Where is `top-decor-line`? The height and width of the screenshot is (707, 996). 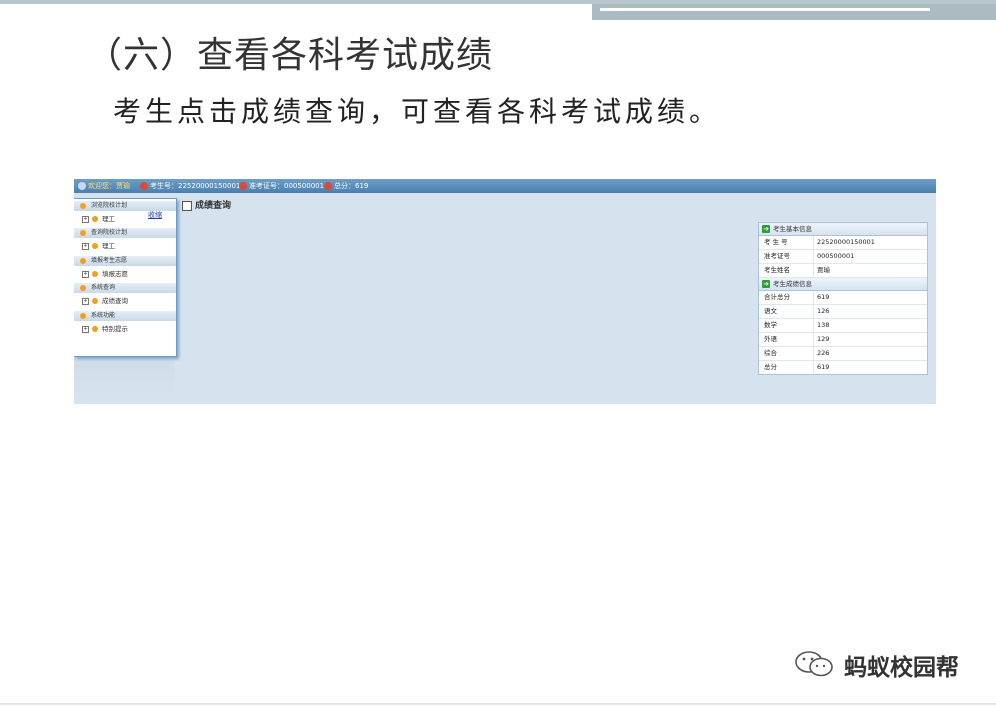 top-decor-line is located at coordinates (765, 9).